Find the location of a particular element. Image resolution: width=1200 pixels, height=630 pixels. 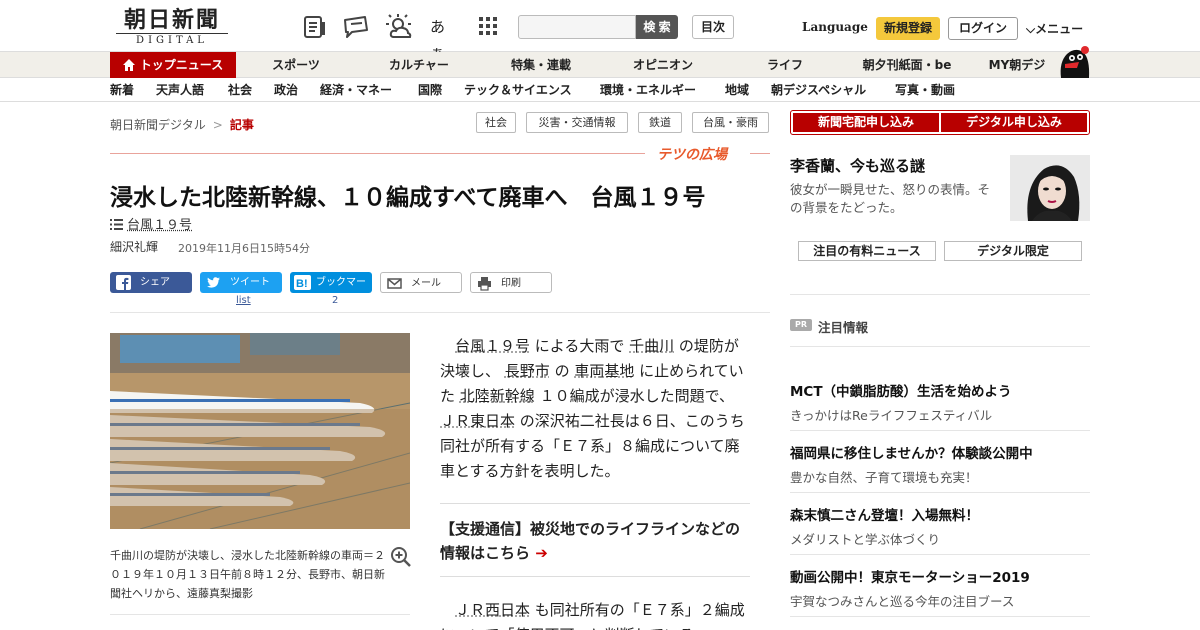

nav-item-life: ライフ is located at coordinates (785, 65).